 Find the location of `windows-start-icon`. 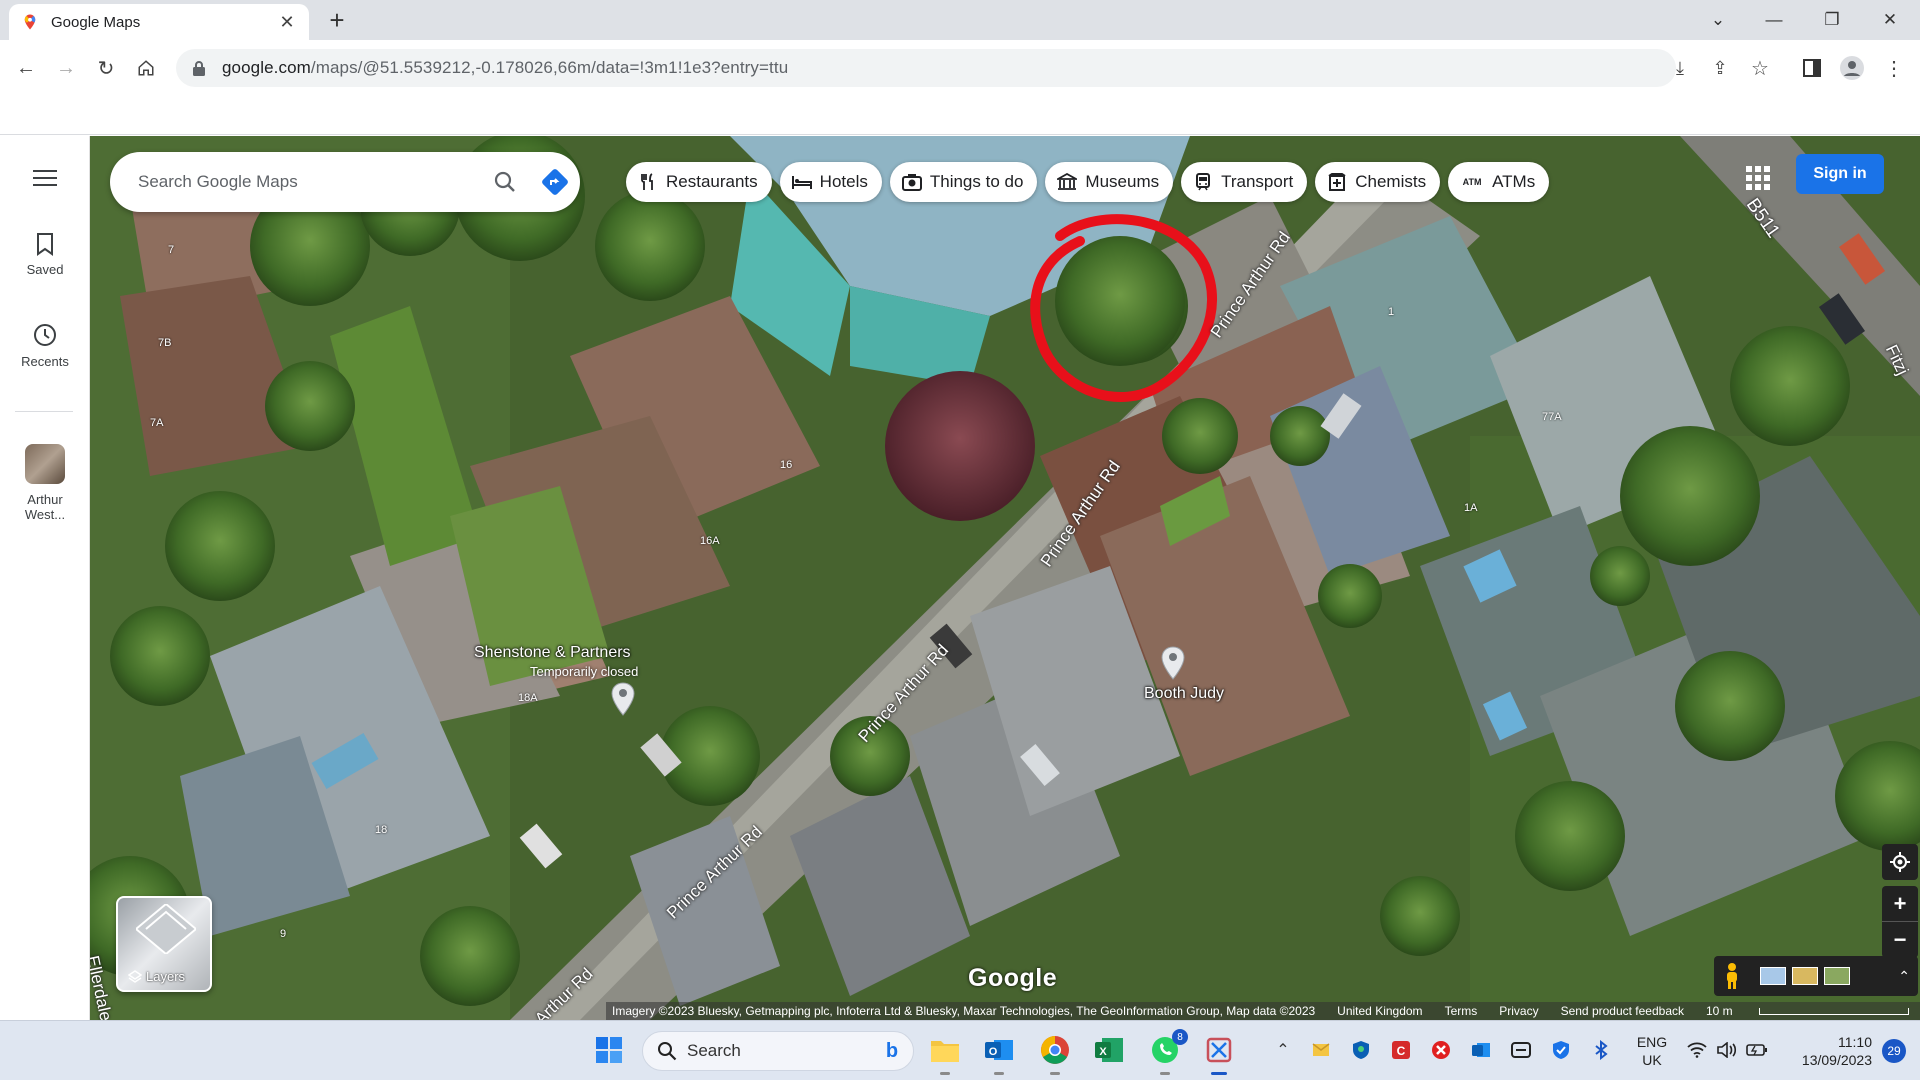

windows-start-icon is located at coordinates (609, 1050).